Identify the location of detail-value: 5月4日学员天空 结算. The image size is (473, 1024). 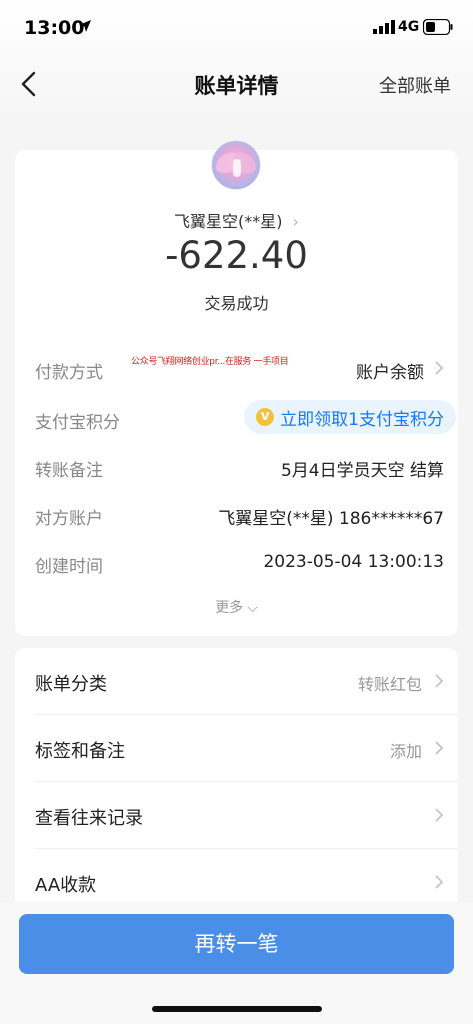
(362, 471).